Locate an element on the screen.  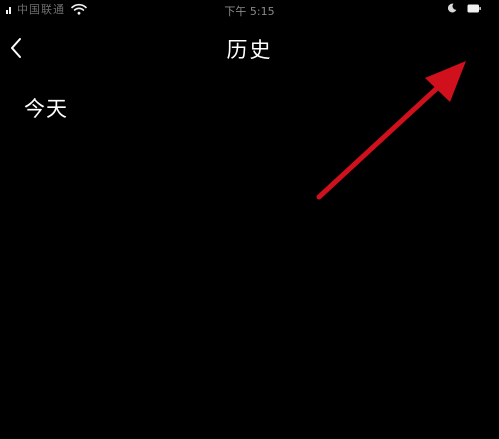
battery-icon is located at coordinates (474, 8).